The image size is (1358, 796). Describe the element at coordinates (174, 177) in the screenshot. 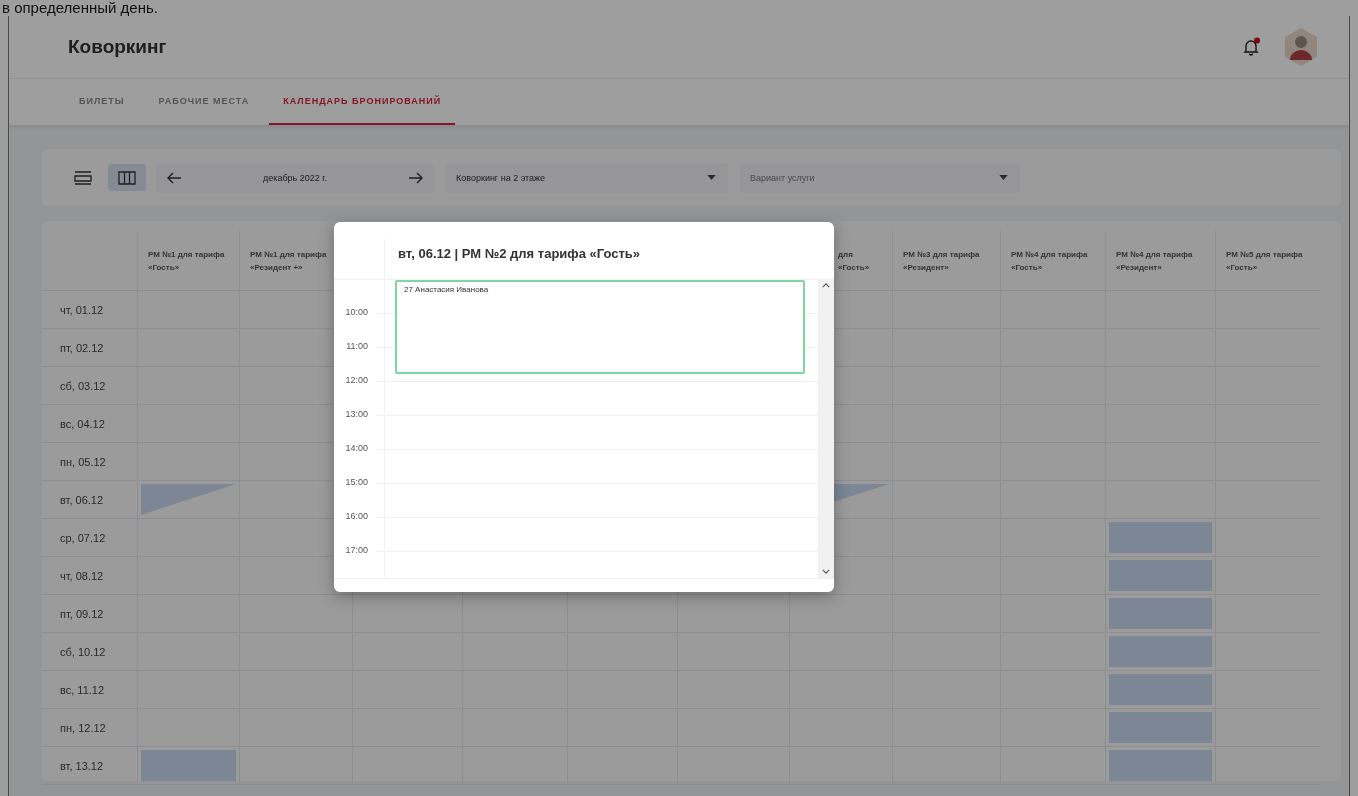

I see `left-arrow-icon` at that location.